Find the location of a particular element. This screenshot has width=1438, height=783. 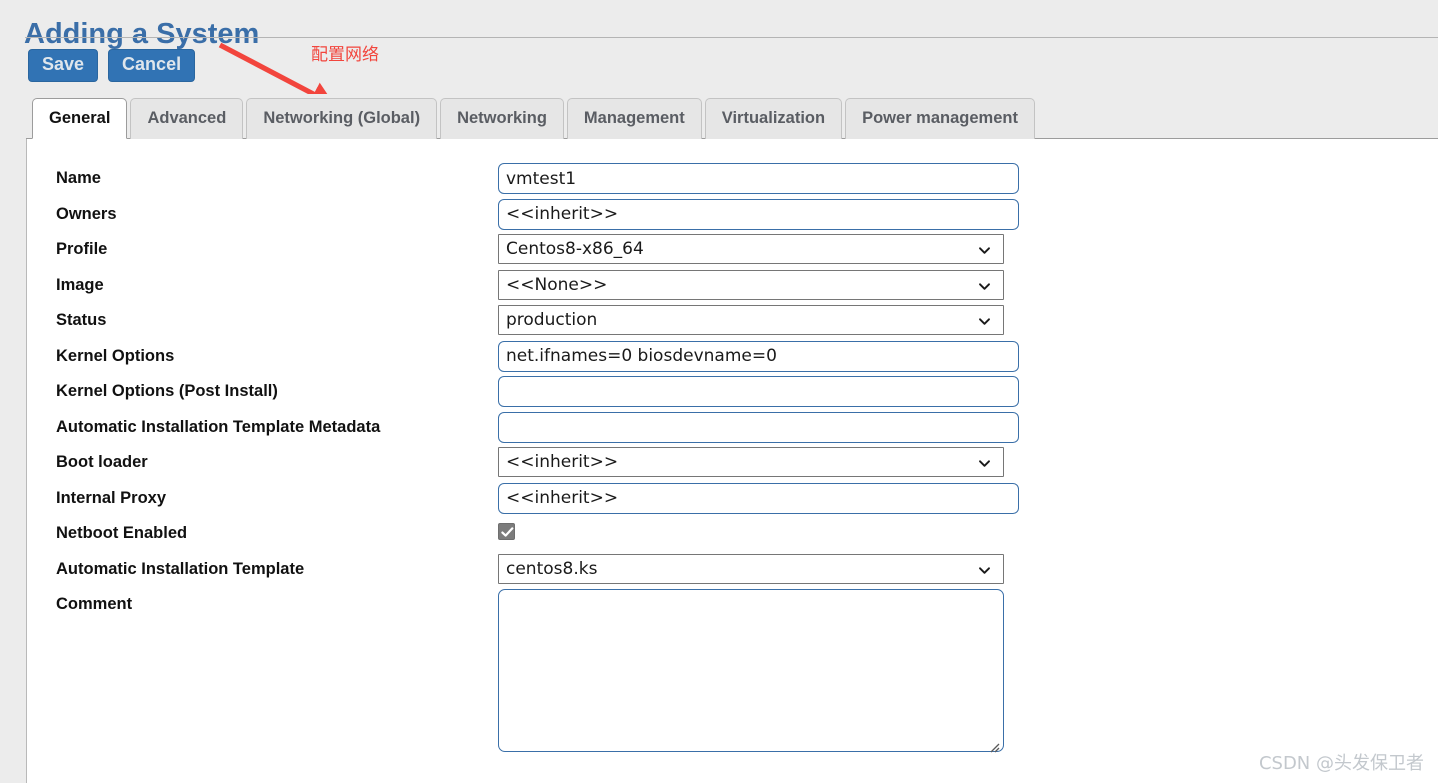

status-select: production is located at coordinates (751, 320).